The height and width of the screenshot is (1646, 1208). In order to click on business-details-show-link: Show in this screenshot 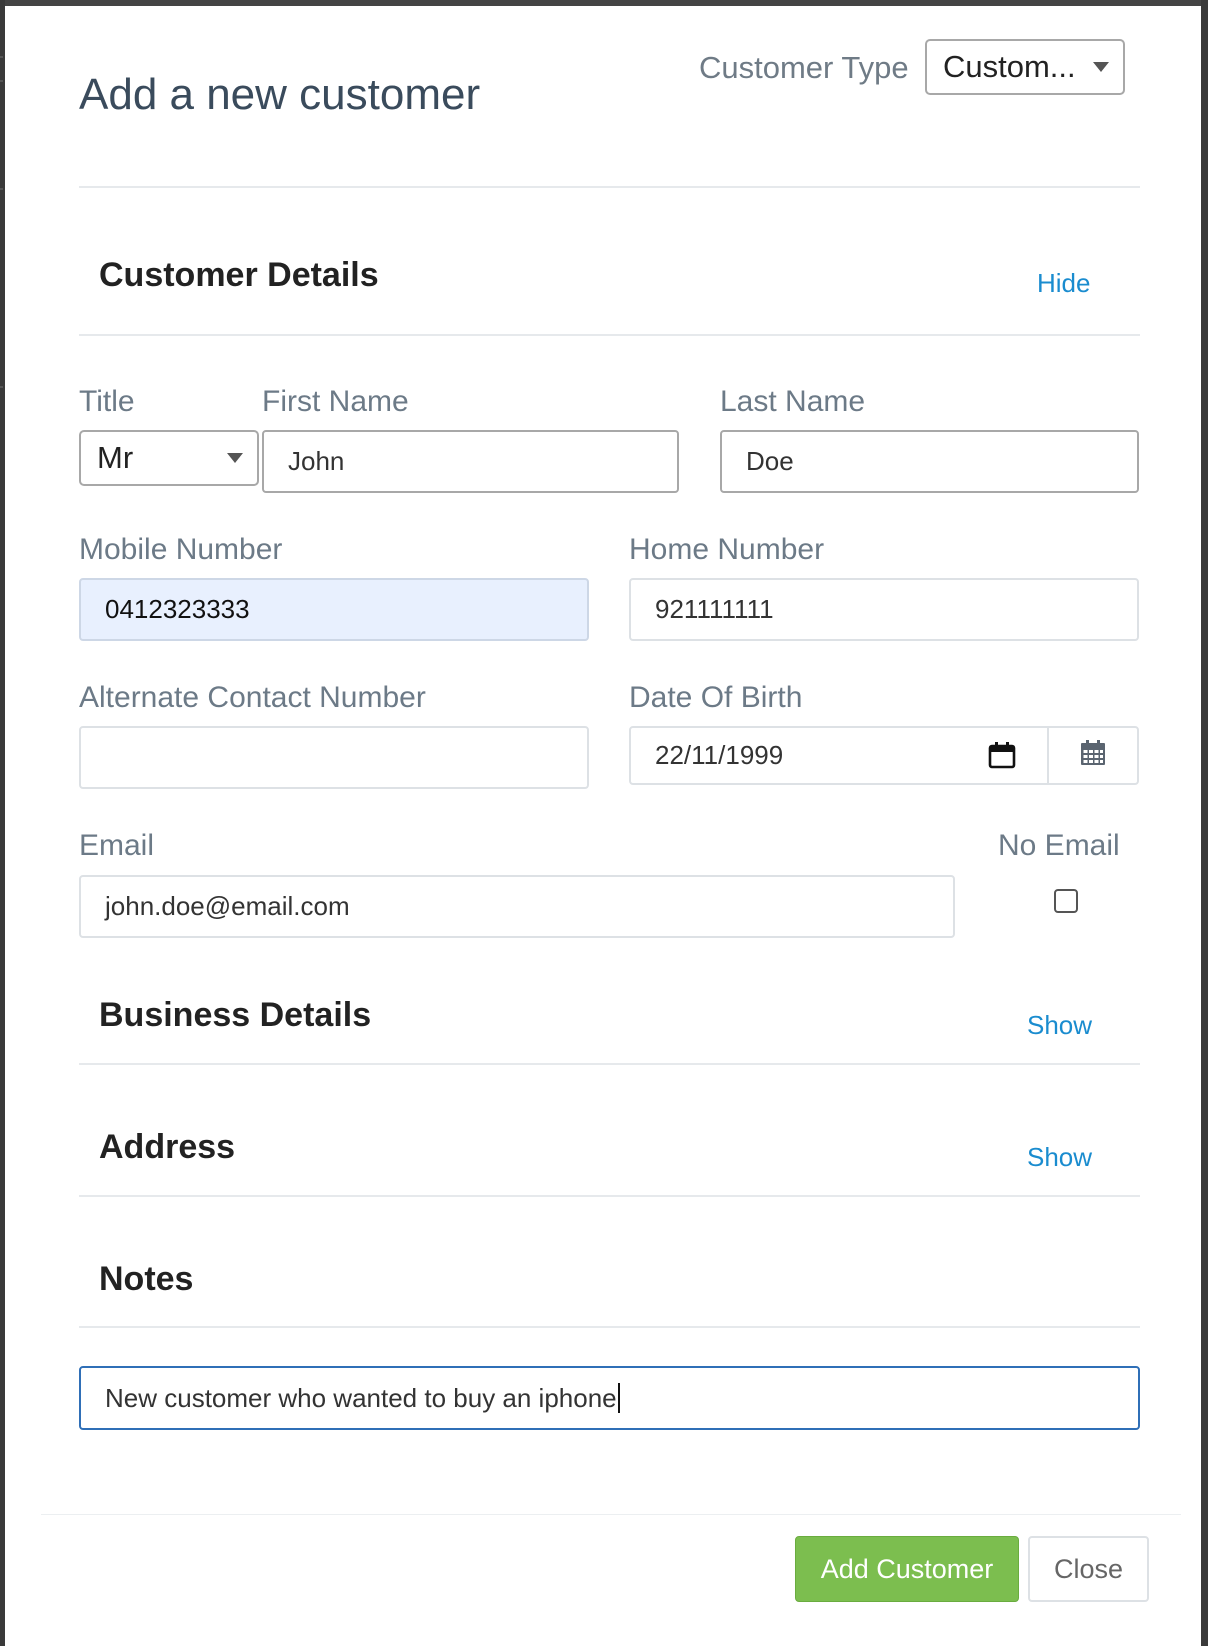, I will do `click(1059, 1025)`.